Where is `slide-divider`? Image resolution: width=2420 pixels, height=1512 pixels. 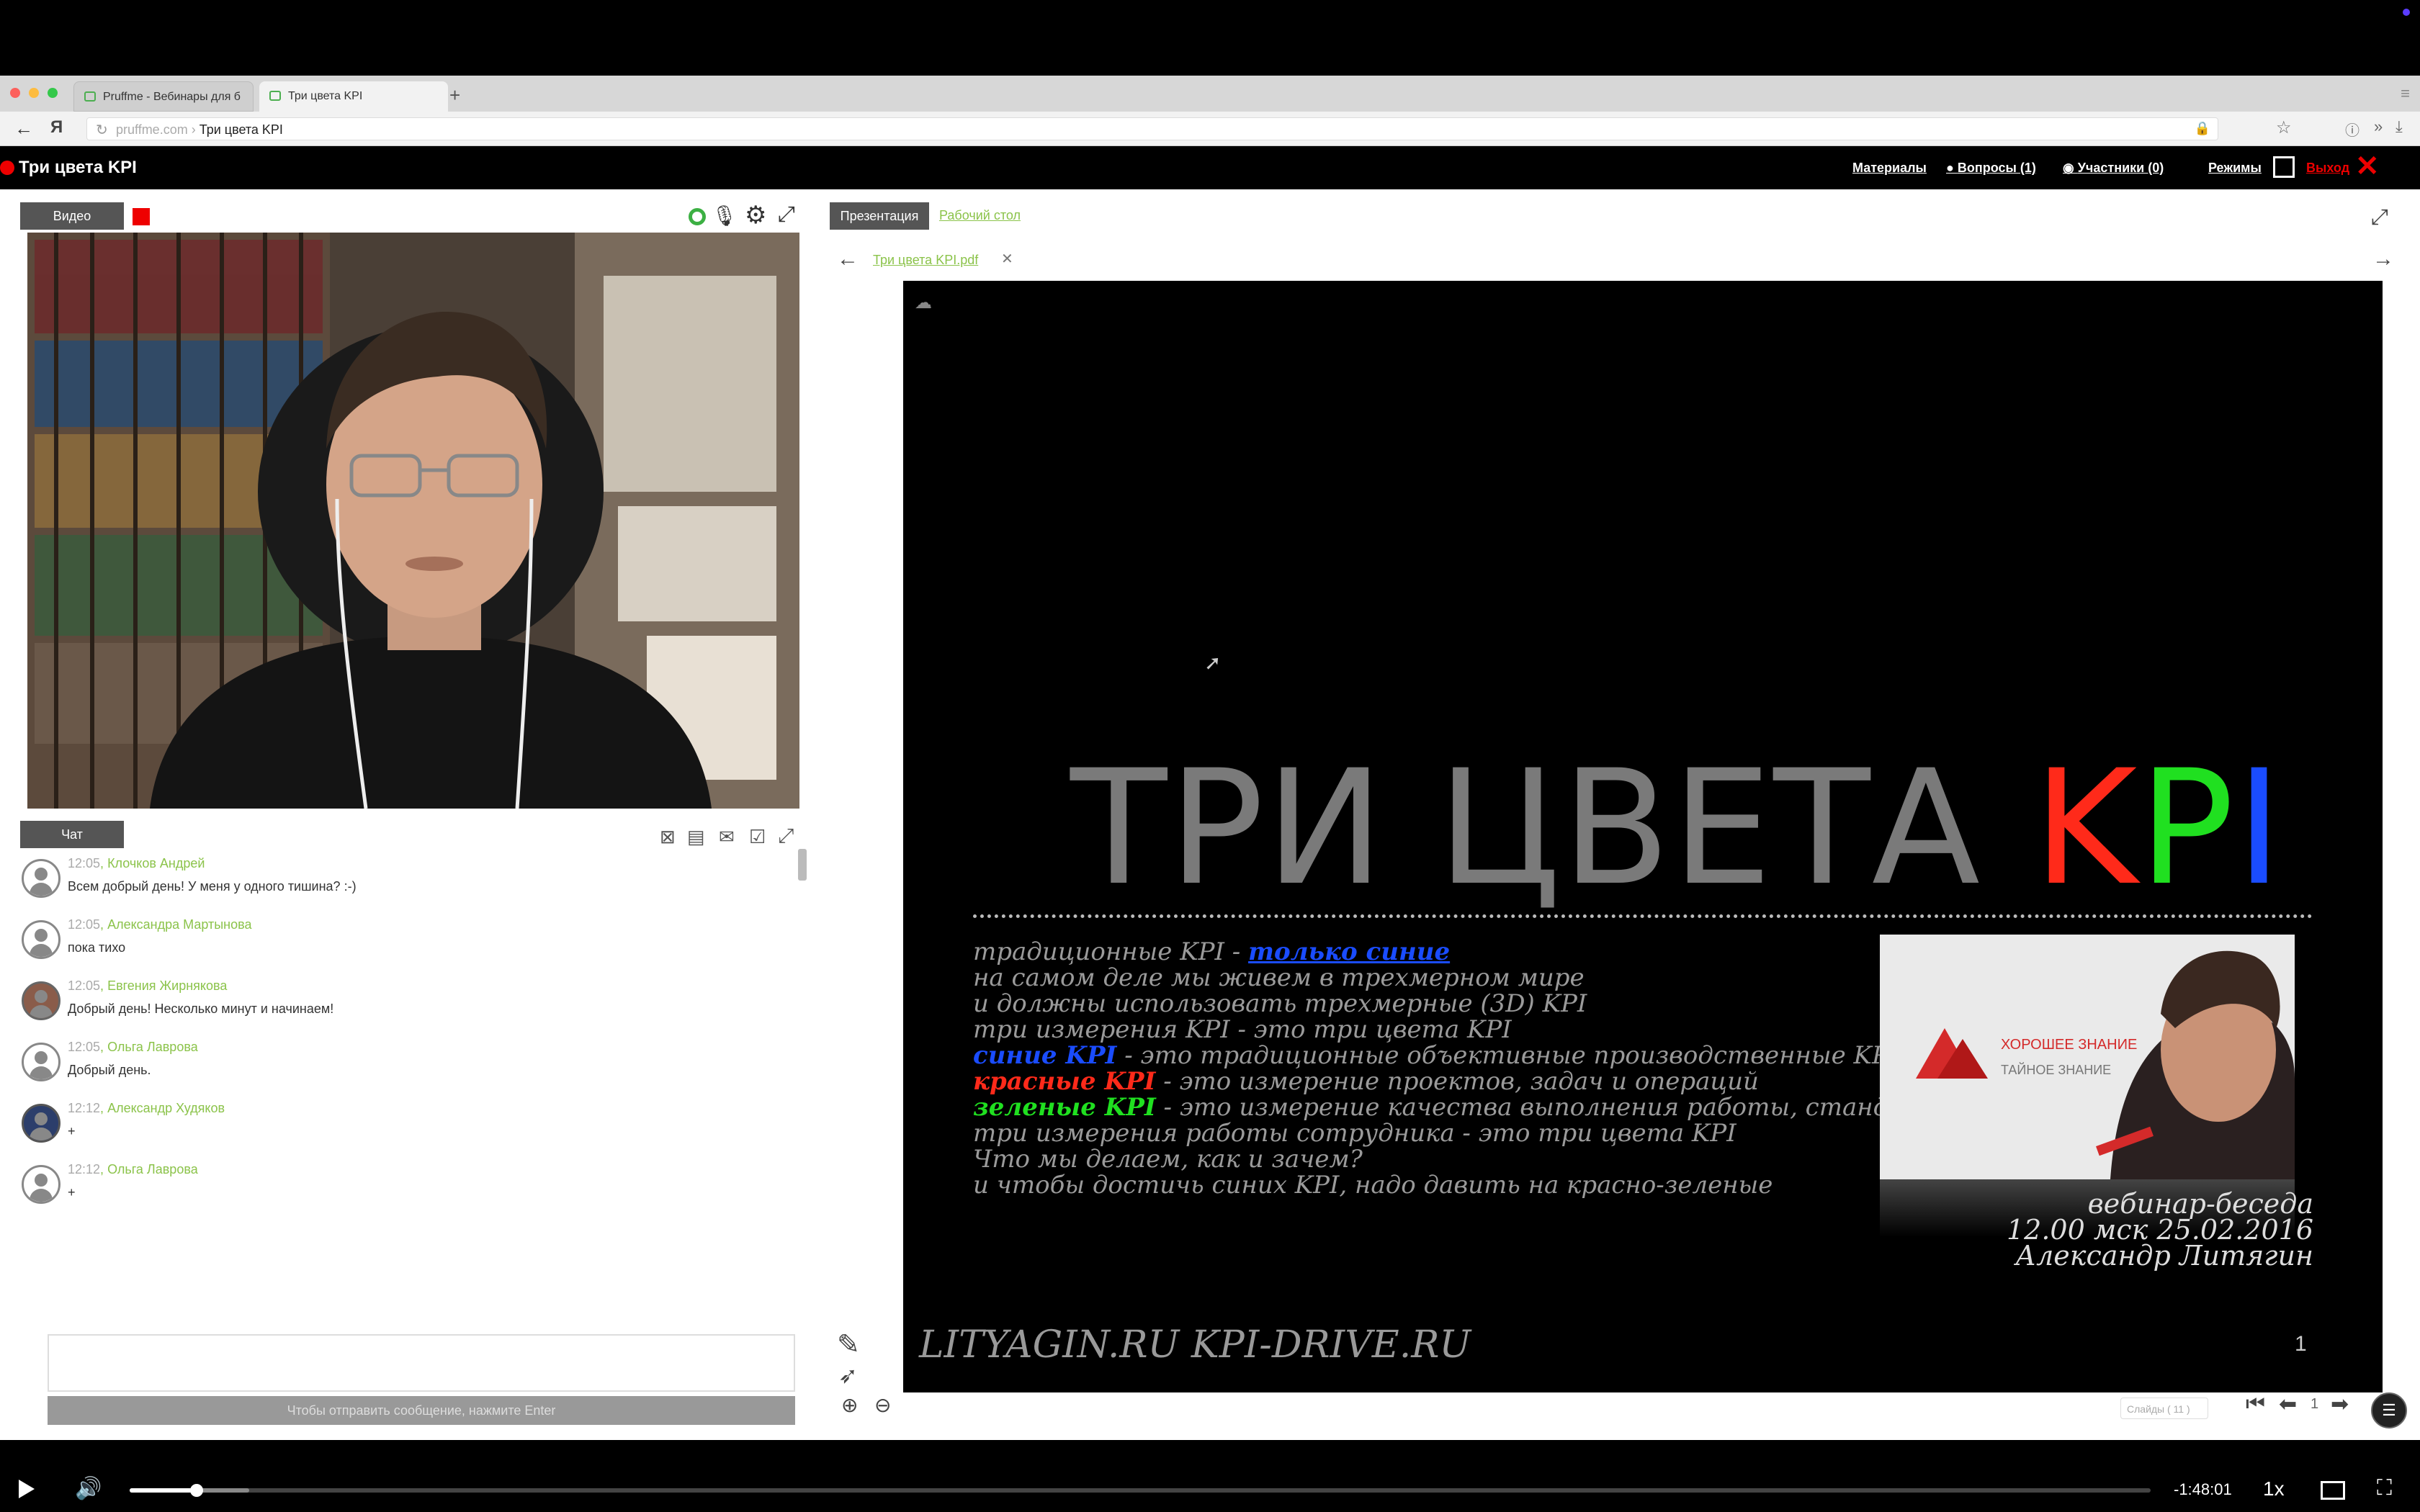 slide-divider is located at coordinates (1643, 916).